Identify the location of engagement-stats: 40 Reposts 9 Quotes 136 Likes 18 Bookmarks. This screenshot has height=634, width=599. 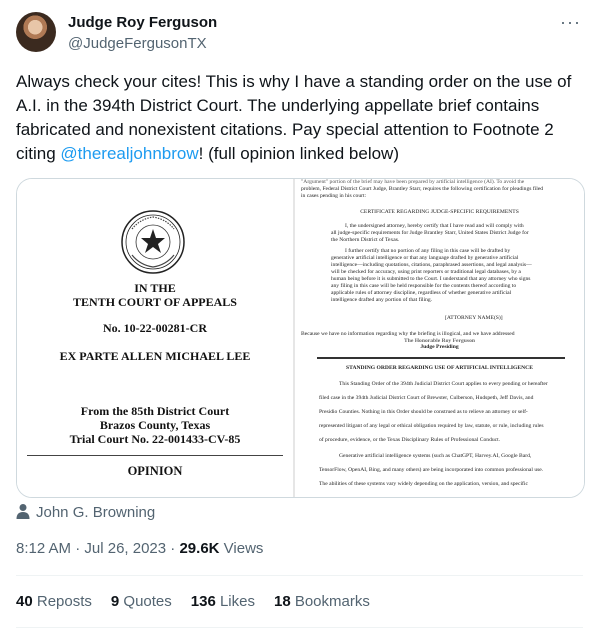
(202, 601).